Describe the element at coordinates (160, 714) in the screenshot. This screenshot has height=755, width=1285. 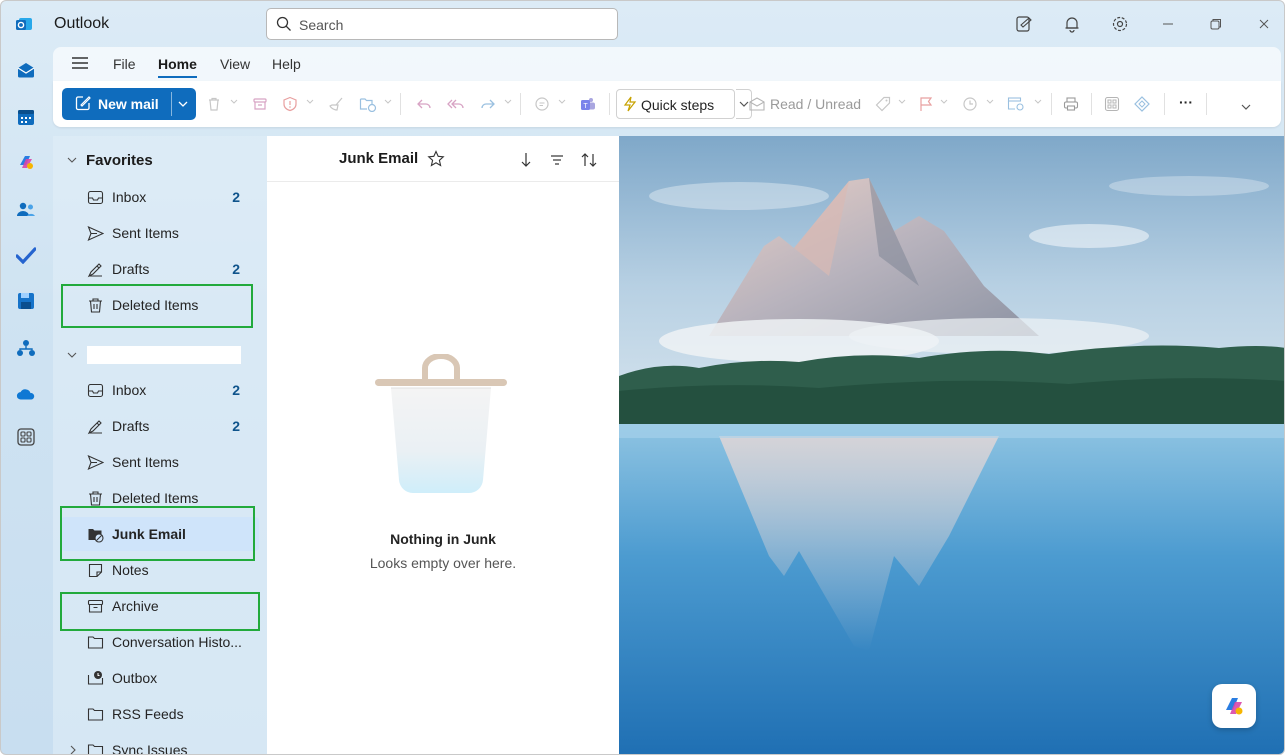
I see `folder-rss-feeds: RSS Feeds` at that location.